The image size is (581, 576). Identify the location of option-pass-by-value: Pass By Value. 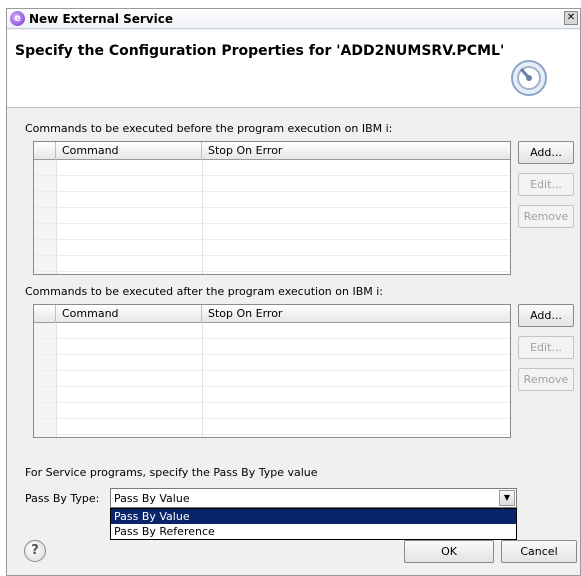
(313, 516).